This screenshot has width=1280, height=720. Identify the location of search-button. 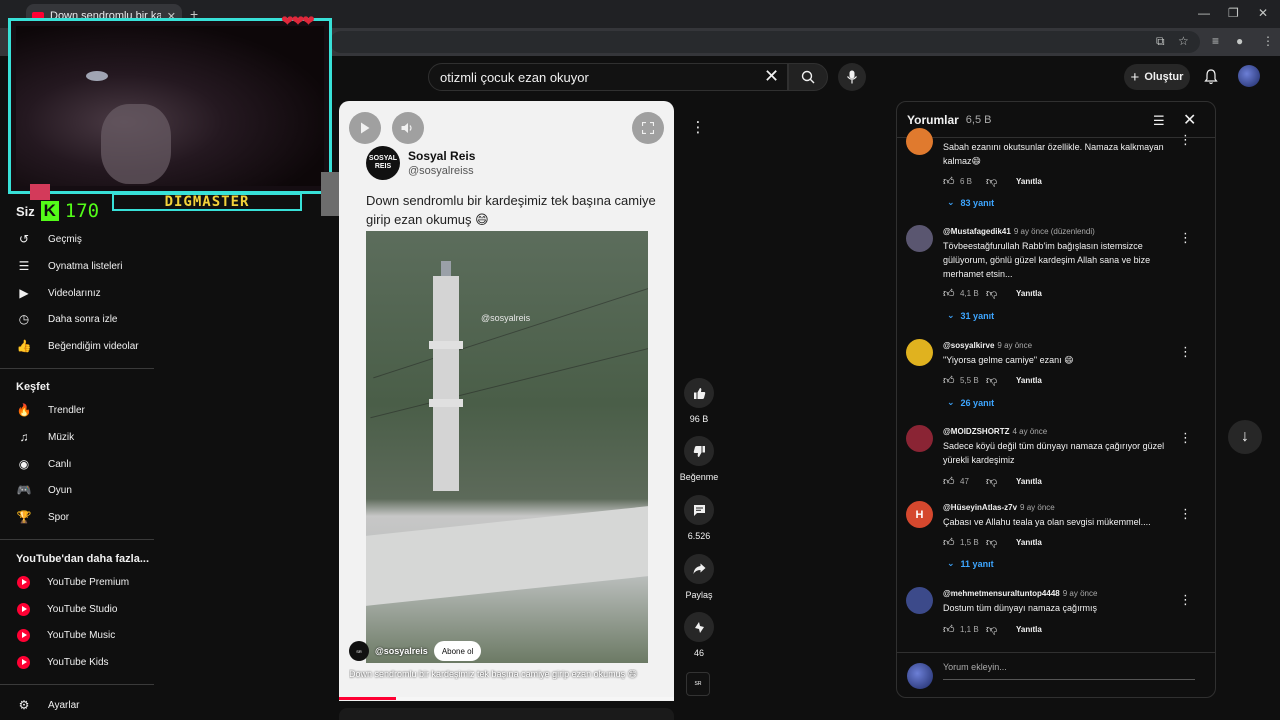
(808, 77).